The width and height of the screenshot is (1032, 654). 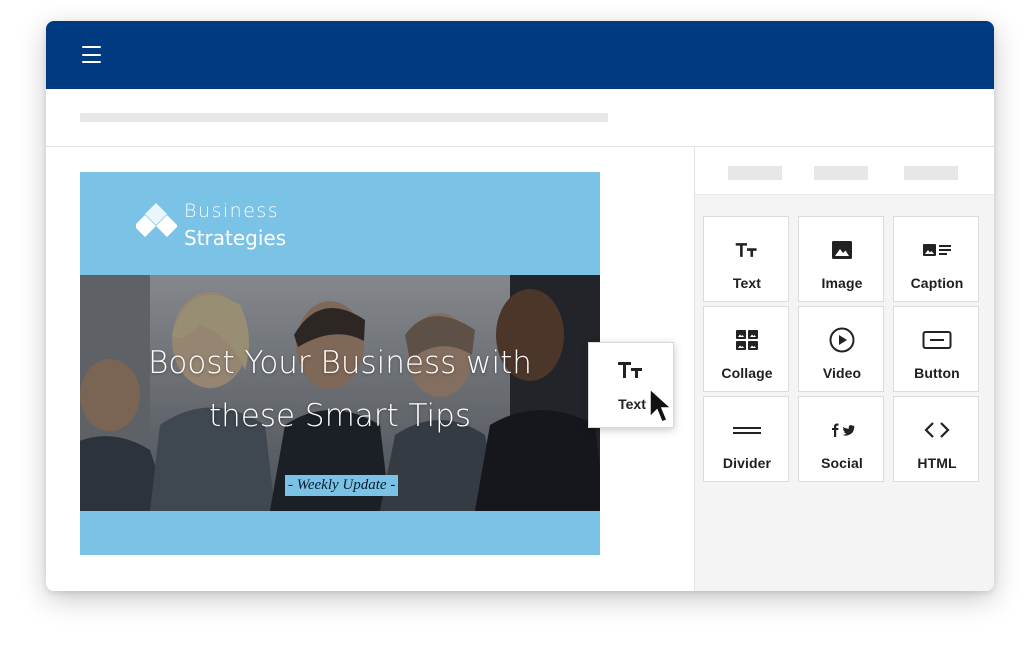 I want to click on brand-name-line1: Business, so click(x=232, y=211).